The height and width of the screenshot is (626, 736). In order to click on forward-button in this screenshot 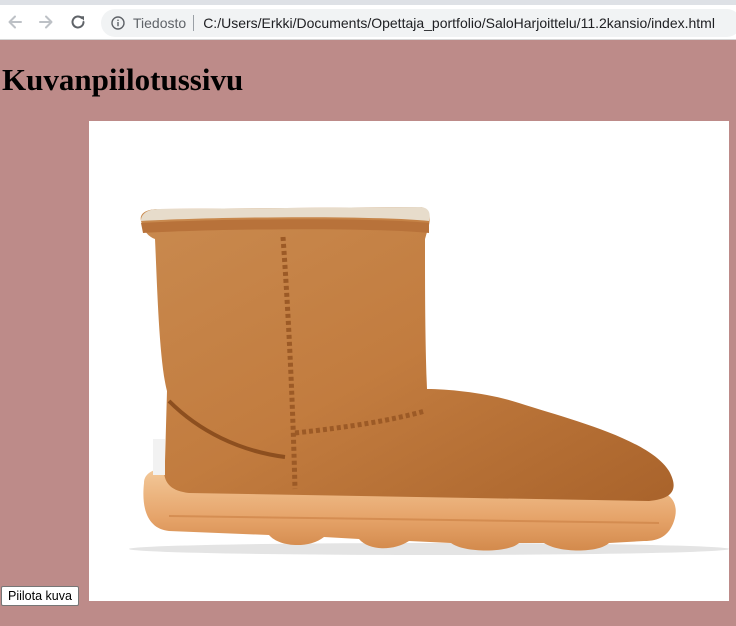, I will do `click(46, 22)`.